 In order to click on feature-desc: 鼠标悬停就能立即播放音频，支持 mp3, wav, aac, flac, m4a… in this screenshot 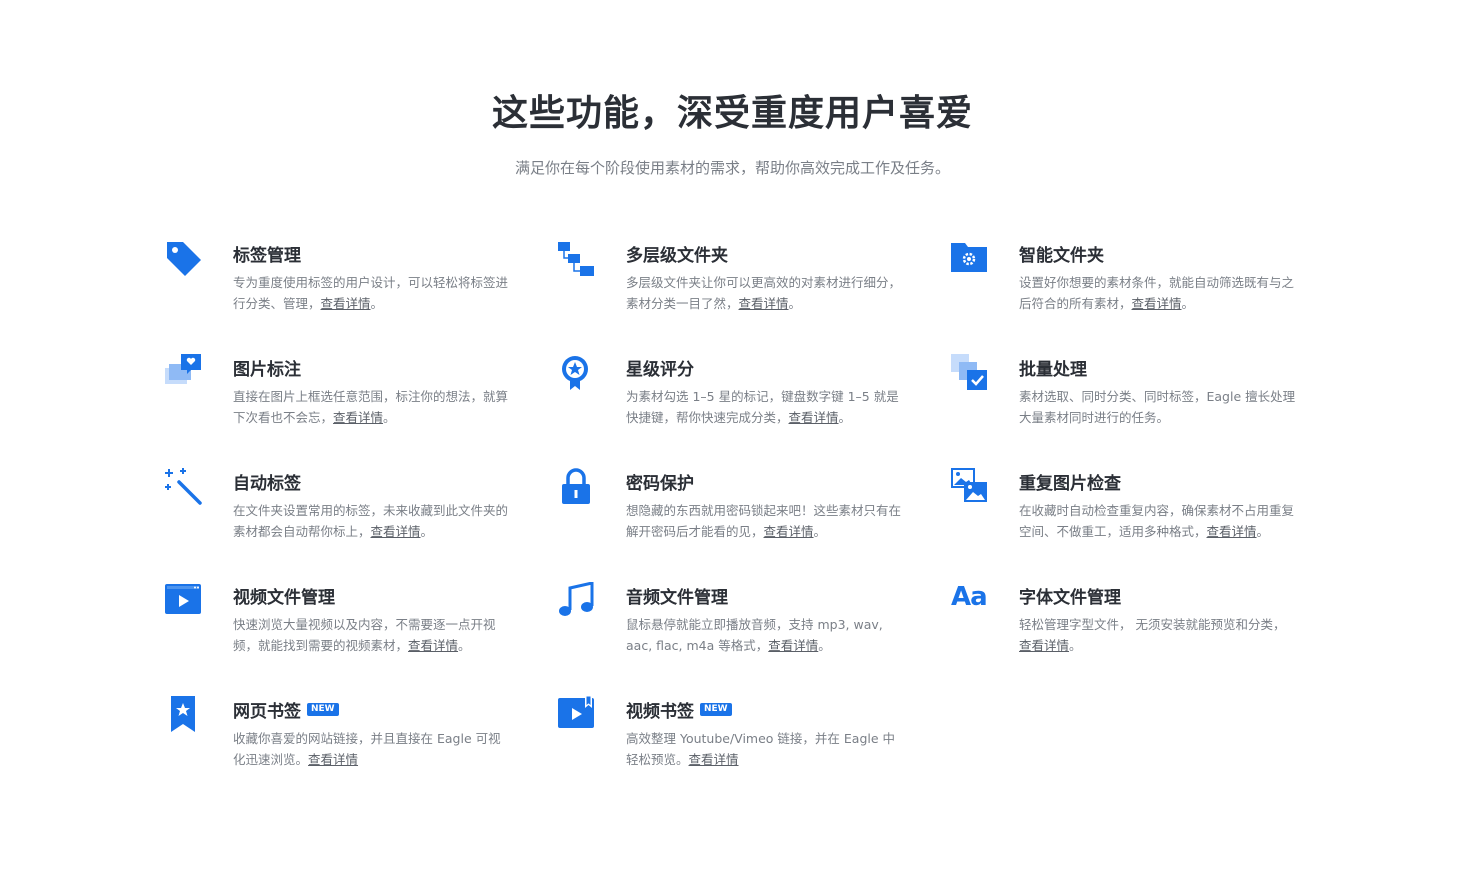, I will do `click(754, 635)`.